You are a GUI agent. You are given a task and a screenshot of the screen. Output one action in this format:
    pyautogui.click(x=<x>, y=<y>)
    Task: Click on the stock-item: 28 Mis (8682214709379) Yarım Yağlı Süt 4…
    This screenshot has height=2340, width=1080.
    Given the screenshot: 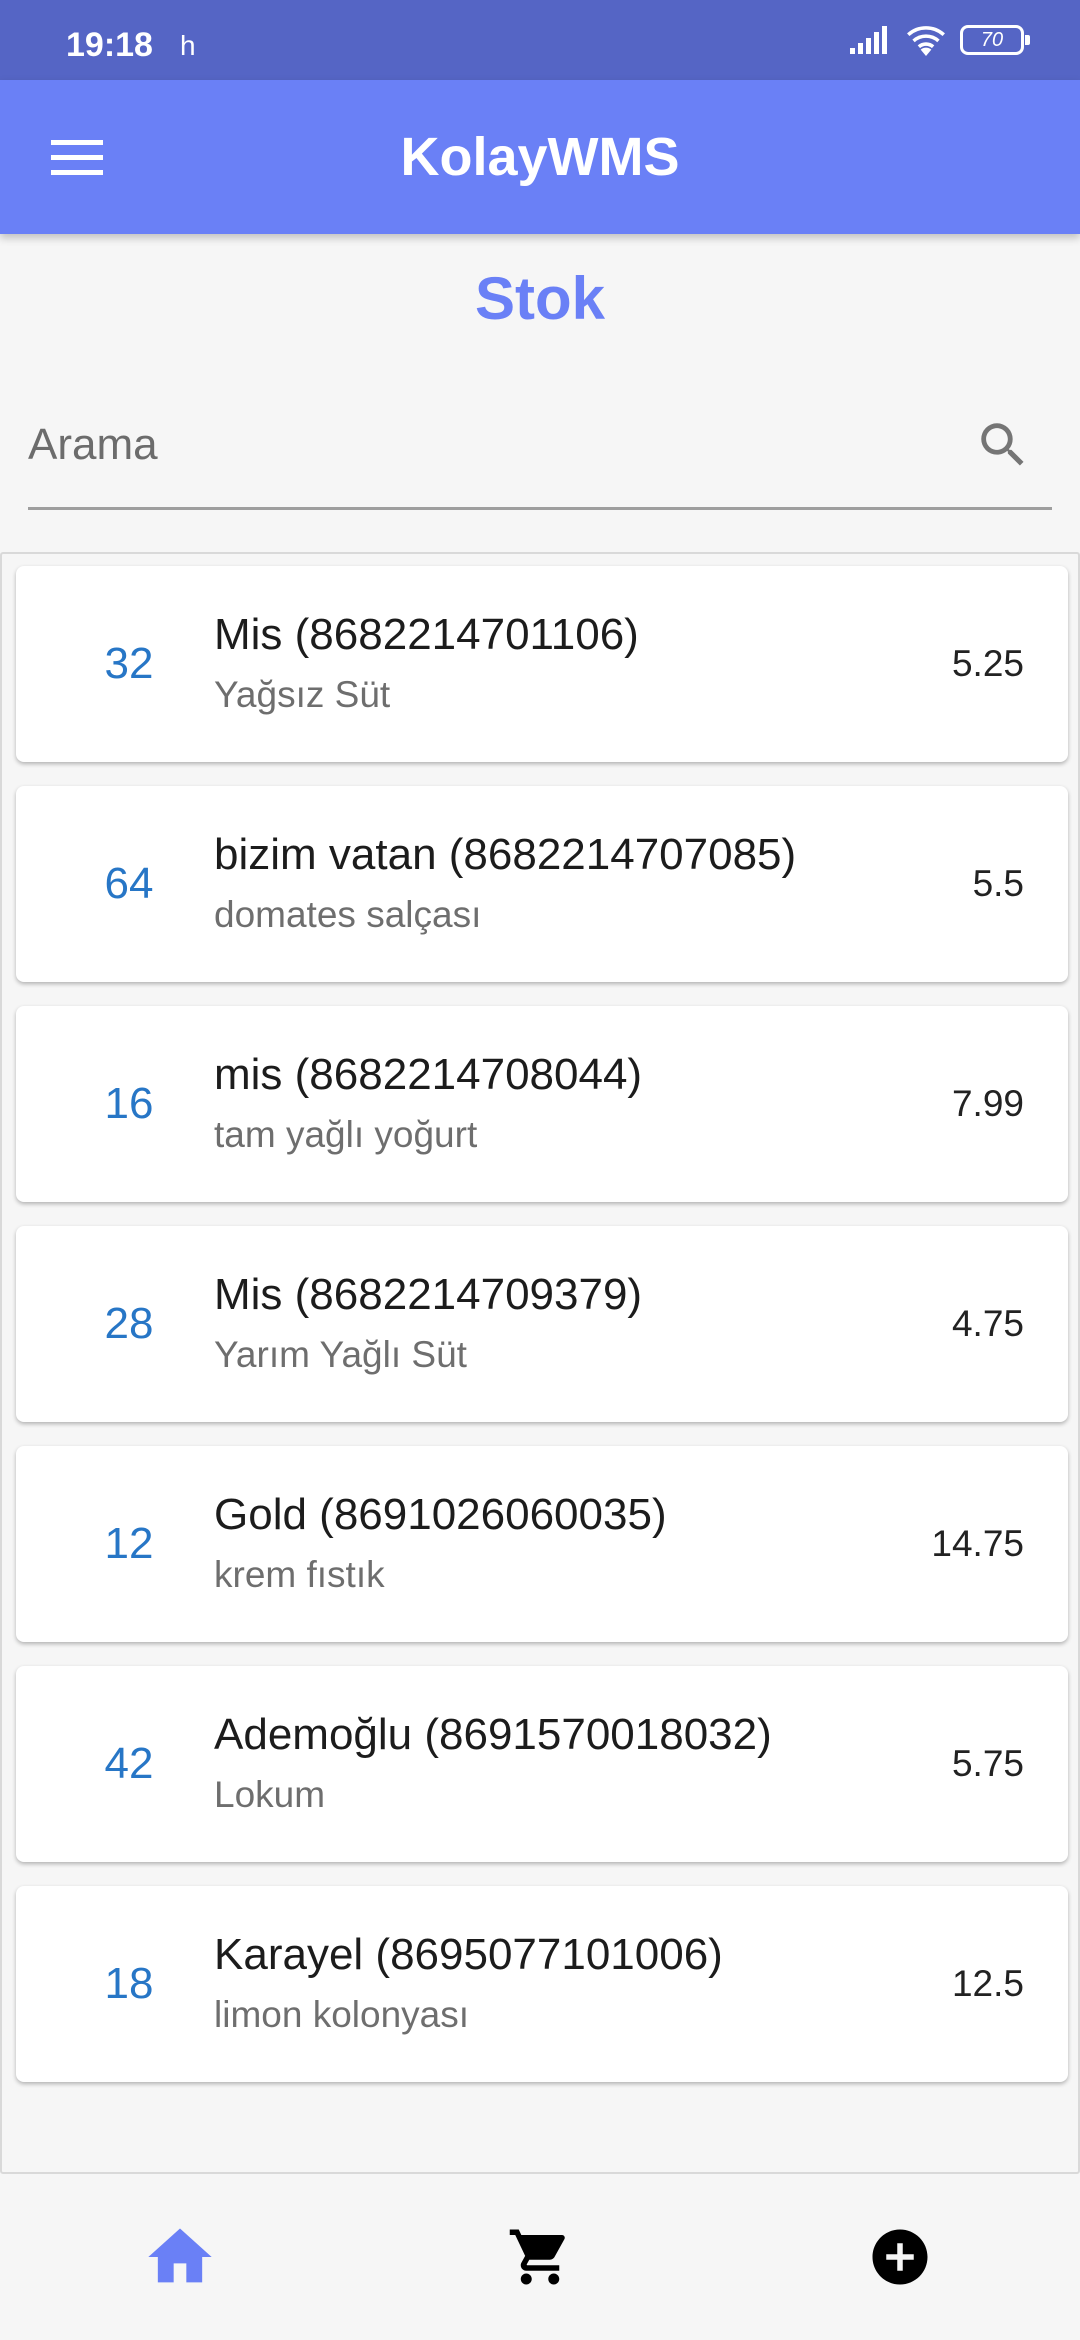 What is the action you would take?
    pyautogui.click(x=542, y=1324)
    